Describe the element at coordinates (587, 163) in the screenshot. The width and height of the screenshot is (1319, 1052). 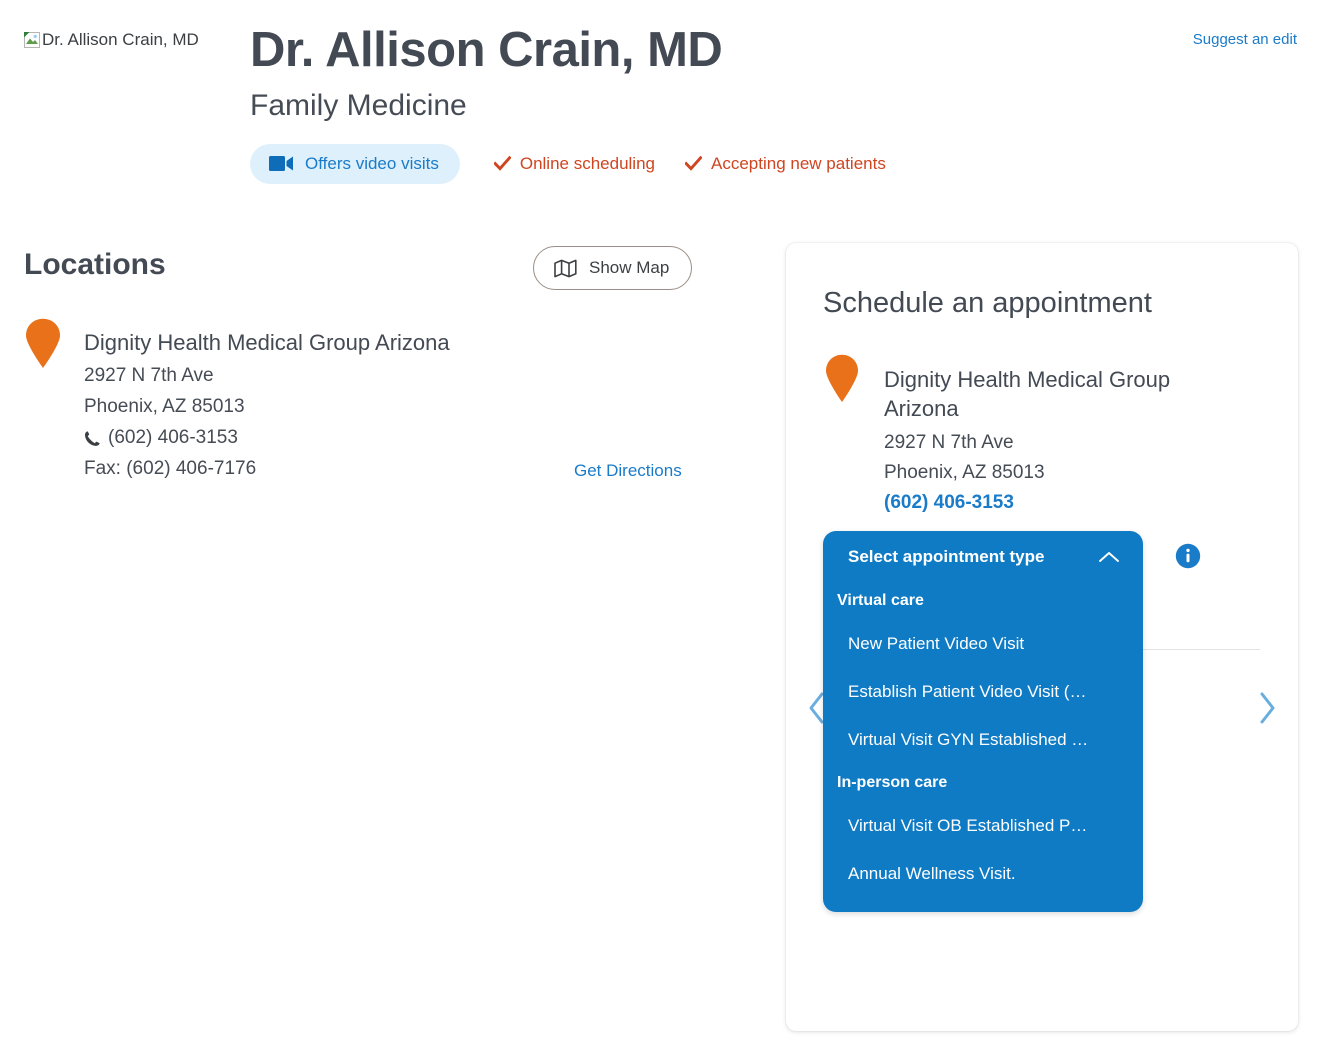
I see `badge-online-scheduling-label: Online scheduling` at that location.